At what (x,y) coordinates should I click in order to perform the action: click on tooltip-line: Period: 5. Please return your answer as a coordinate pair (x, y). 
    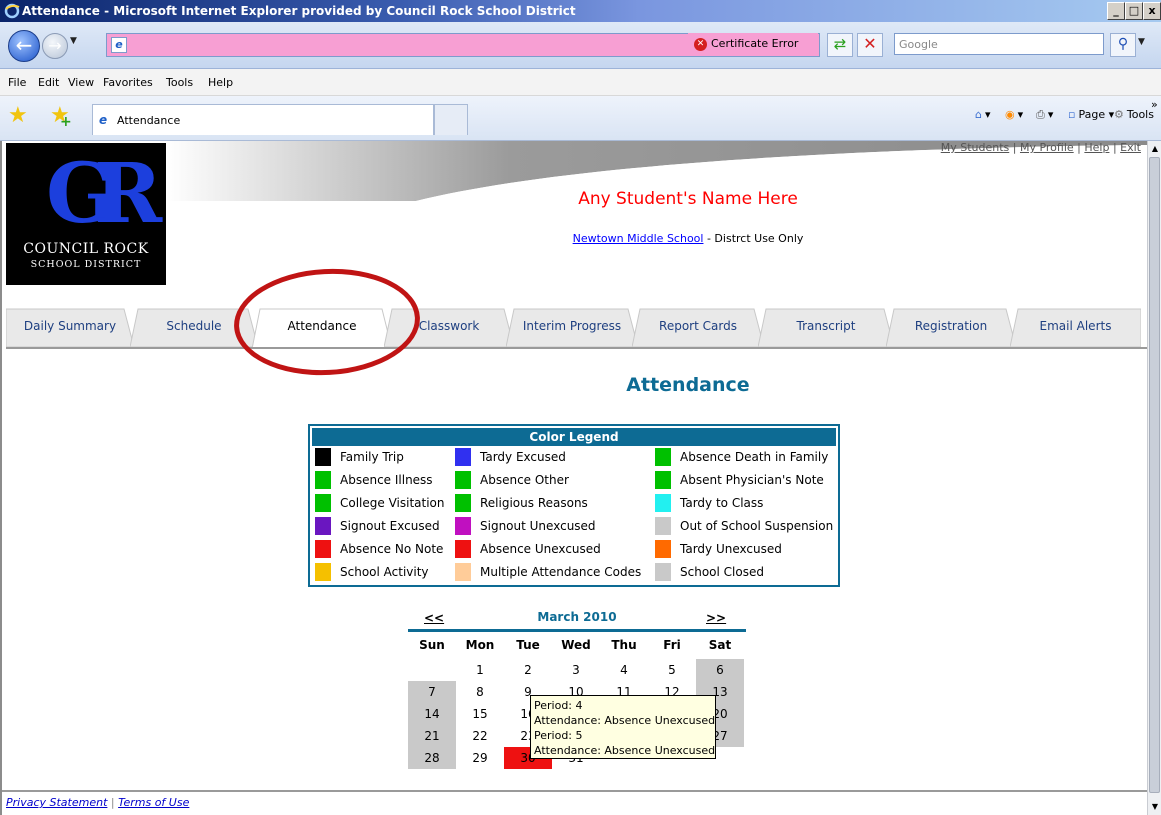
    Looking at the image, I should click on (558, 735).